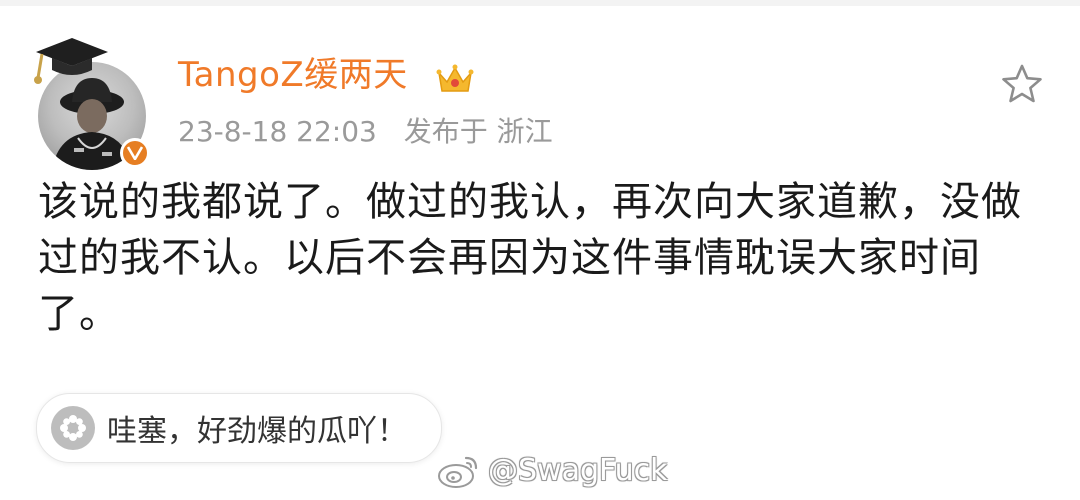 The width and height of the screenshot is (1080, 500). What do you see at coordinates (257, 431) in the screenshot?
I see `bubble-text: 哇塞，好劲爆的瓜吖！` at bounding box center [257, 431].